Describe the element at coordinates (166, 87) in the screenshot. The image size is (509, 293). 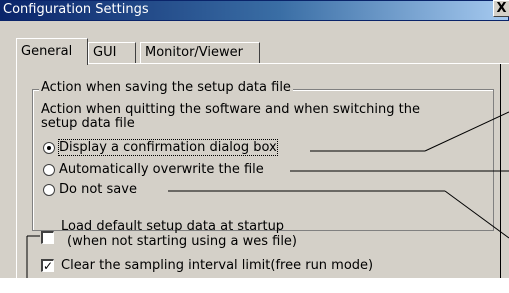
I see `save-action-group-title: Action when saving the setup data file` at that location.